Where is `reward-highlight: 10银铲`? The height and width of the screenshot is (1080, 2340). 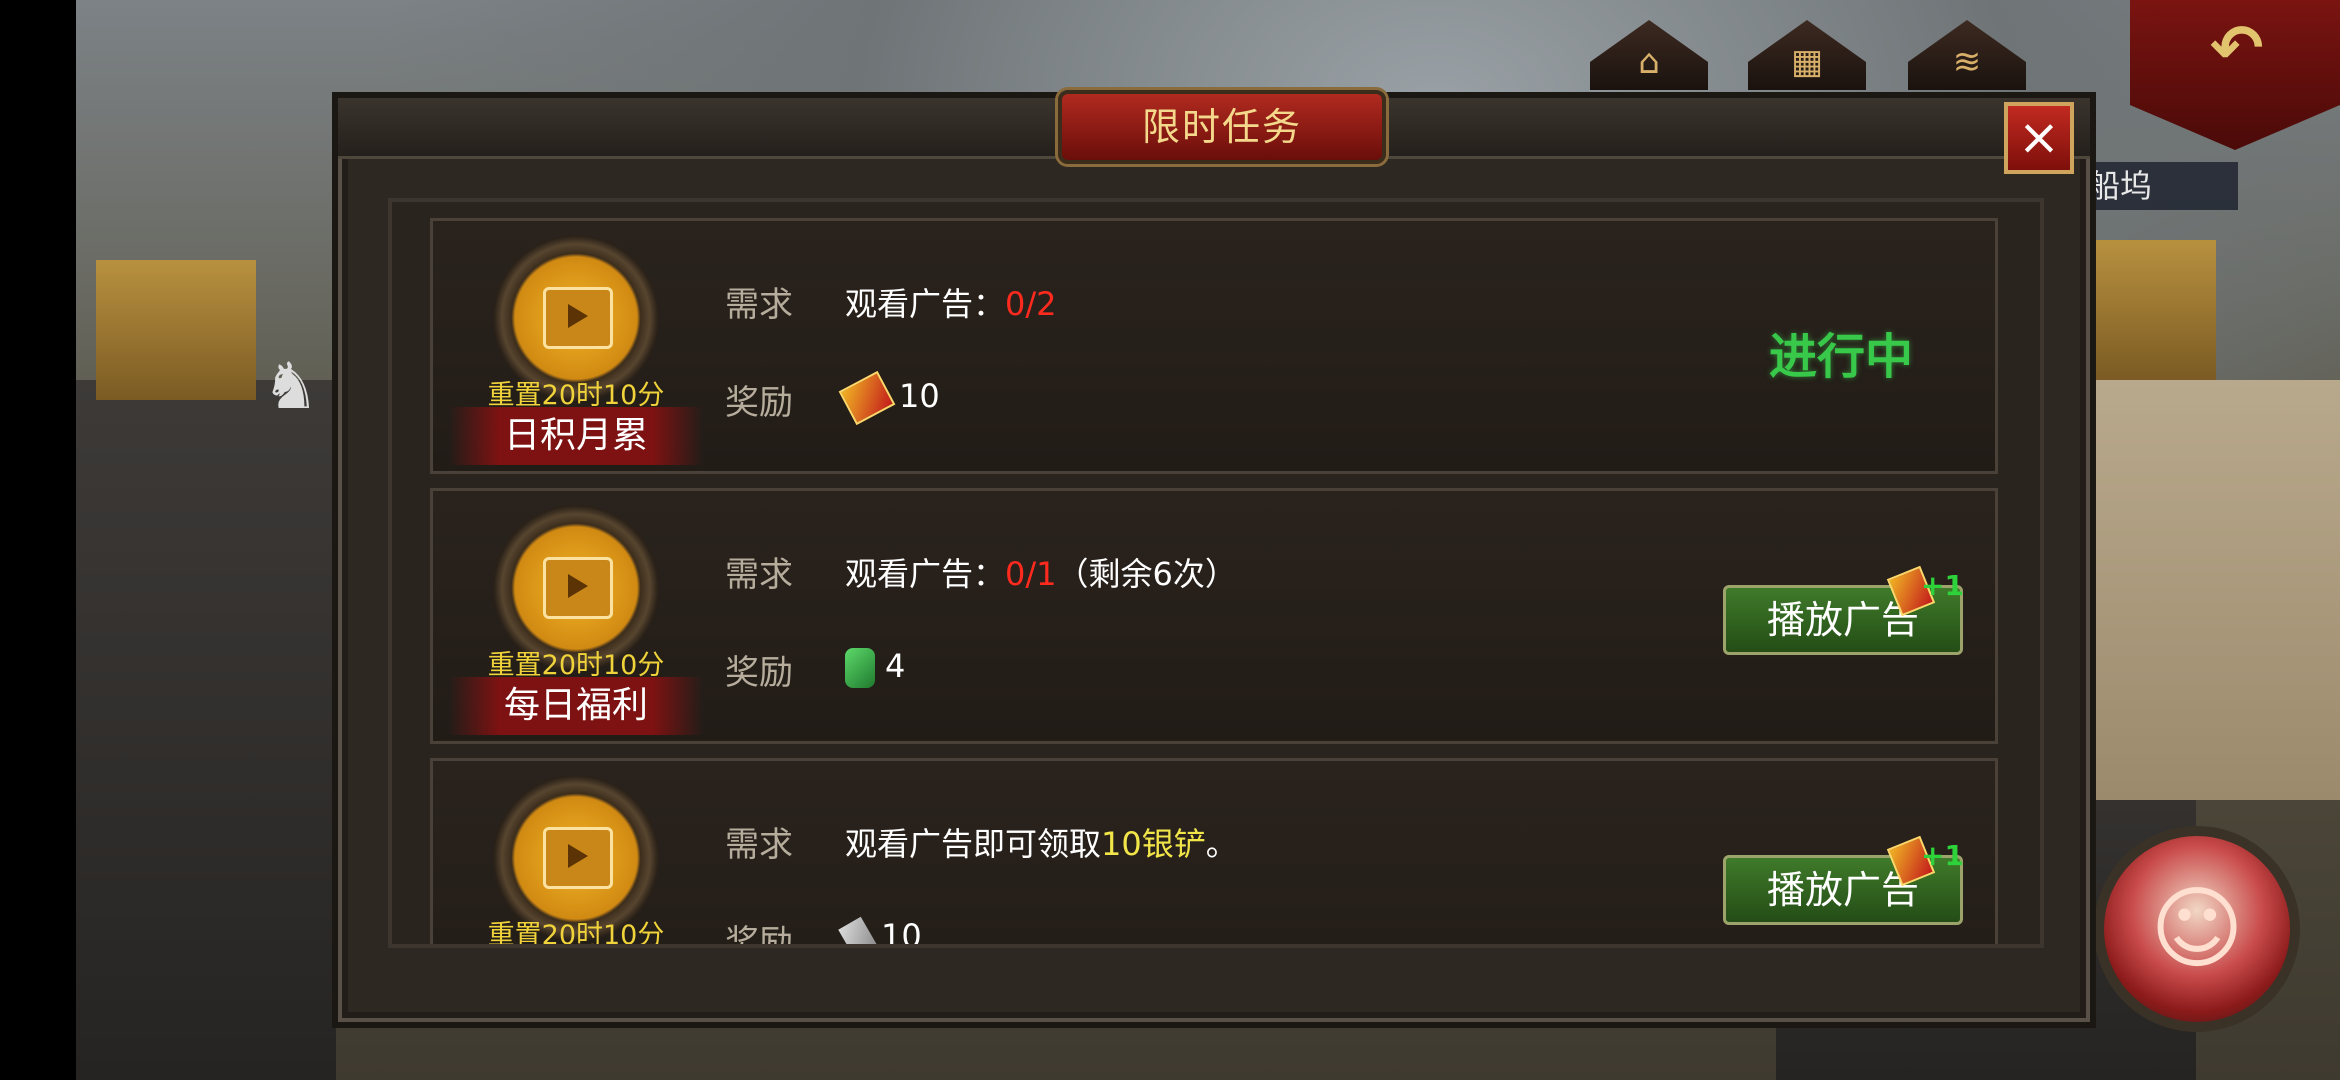
reward-highlight: 10银铲 is located at coordinates (1153, 844).